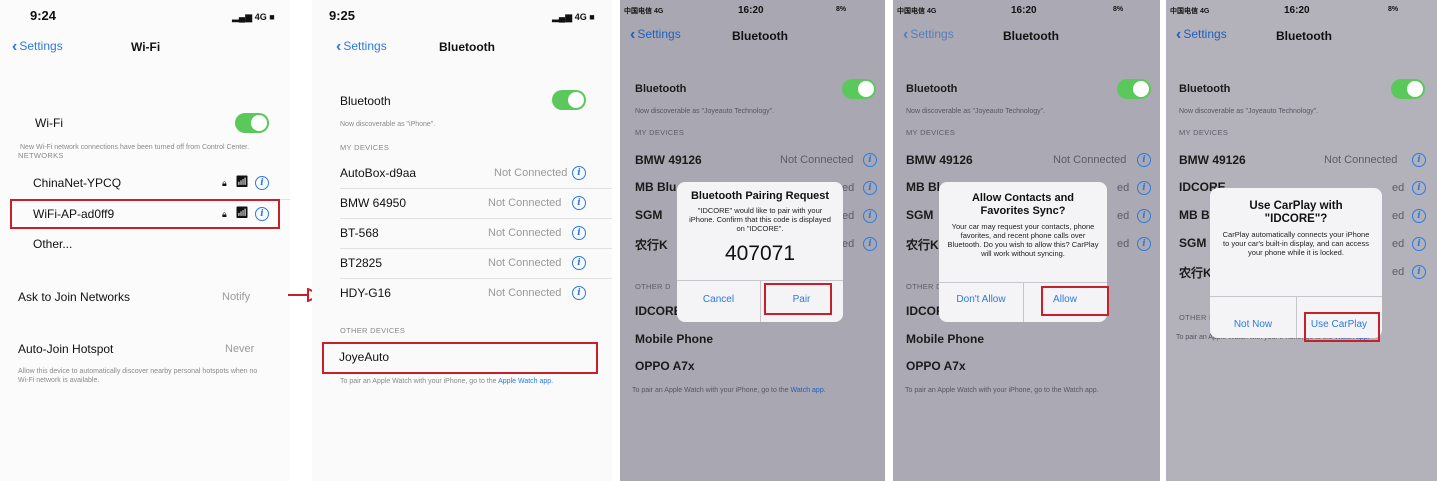 Image resolution: width=1437 pixels, height=481 pixels. I want to click on ask-to-join-value: Notify, so click(236, 297).